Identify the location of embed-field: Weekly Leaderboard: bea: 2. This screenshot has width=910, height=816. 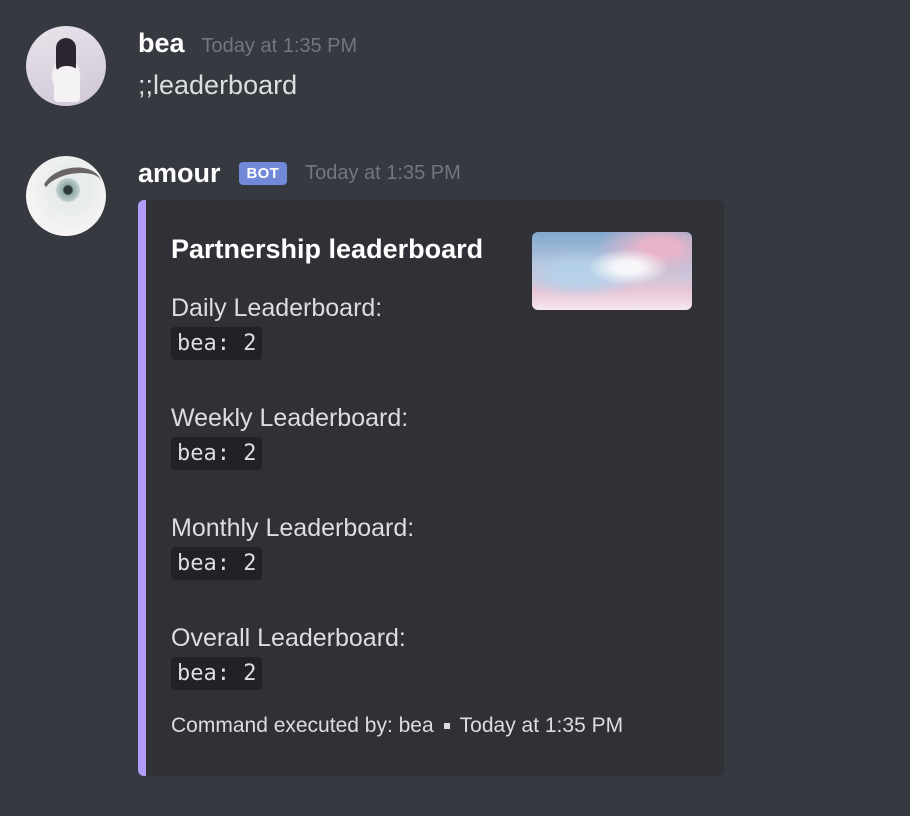
(289, 437).